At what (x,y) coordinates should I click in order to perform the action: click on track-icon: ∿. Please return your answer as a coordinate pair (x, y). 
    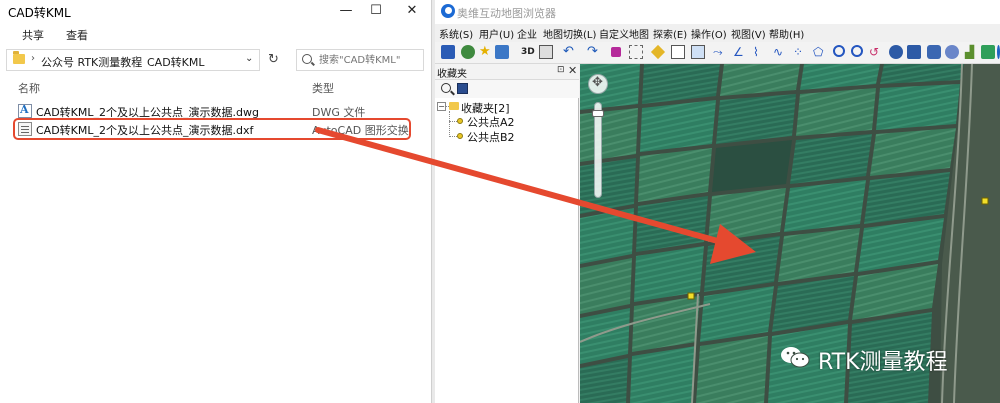
    Looking at the image, I should click on (780, 52).